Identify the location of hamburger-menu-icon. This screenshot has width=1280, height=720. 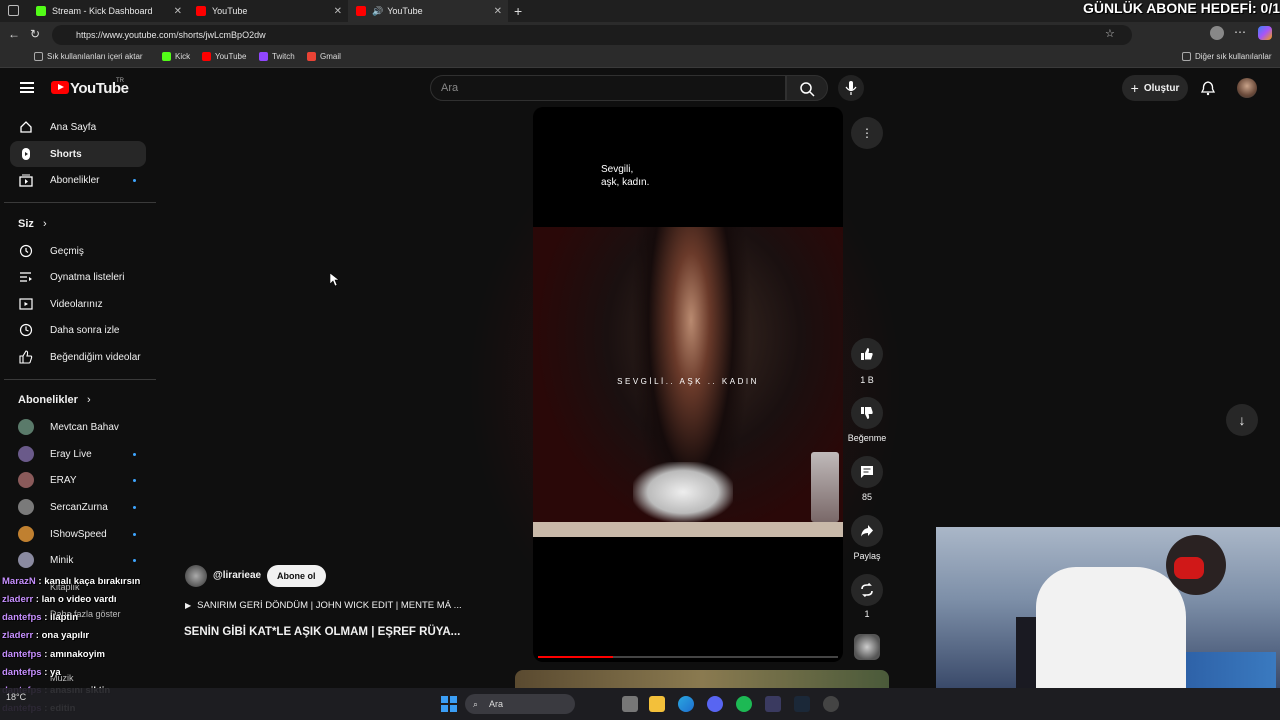
(27, 87).